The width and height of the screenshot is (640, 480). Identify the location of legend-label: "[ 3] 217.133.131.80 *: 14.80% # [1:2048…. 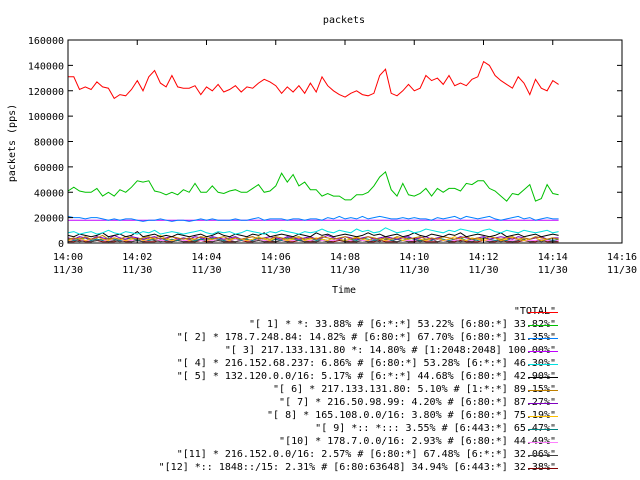
(390, 350).